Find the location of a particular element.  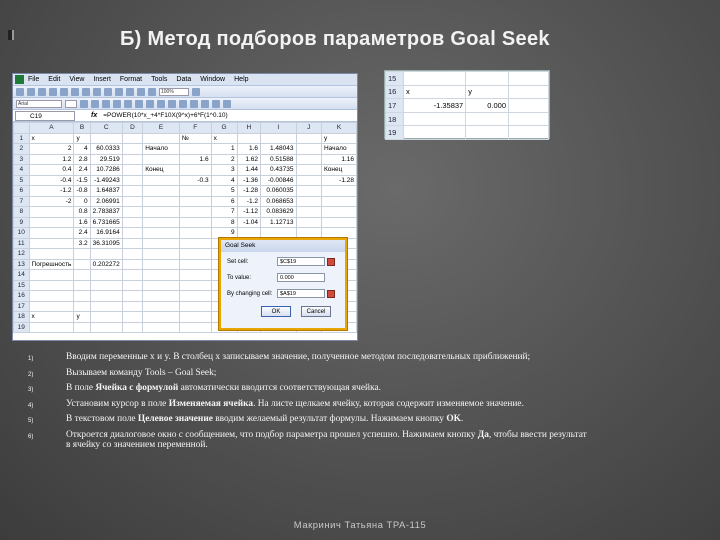

merge-icon is located at coordinates (150, 103).